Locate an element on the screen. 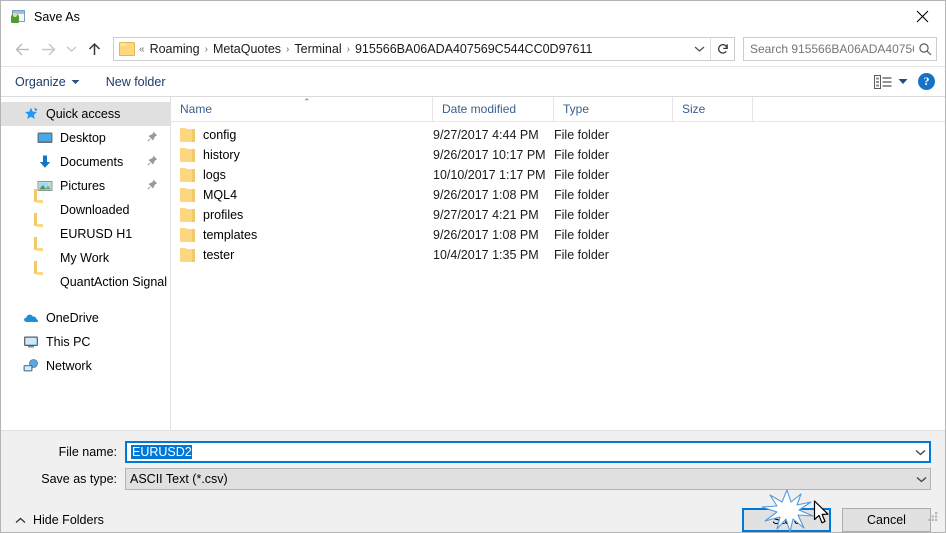  sidebar-item-onedrive: OneDrive is located at coordinates (85, 318).